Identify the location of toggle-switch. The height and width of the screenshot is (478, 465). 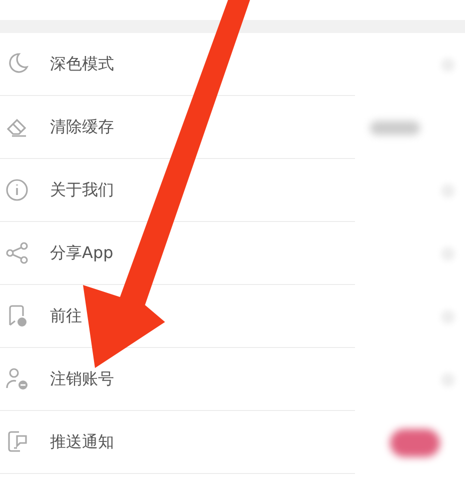
(415, 442).